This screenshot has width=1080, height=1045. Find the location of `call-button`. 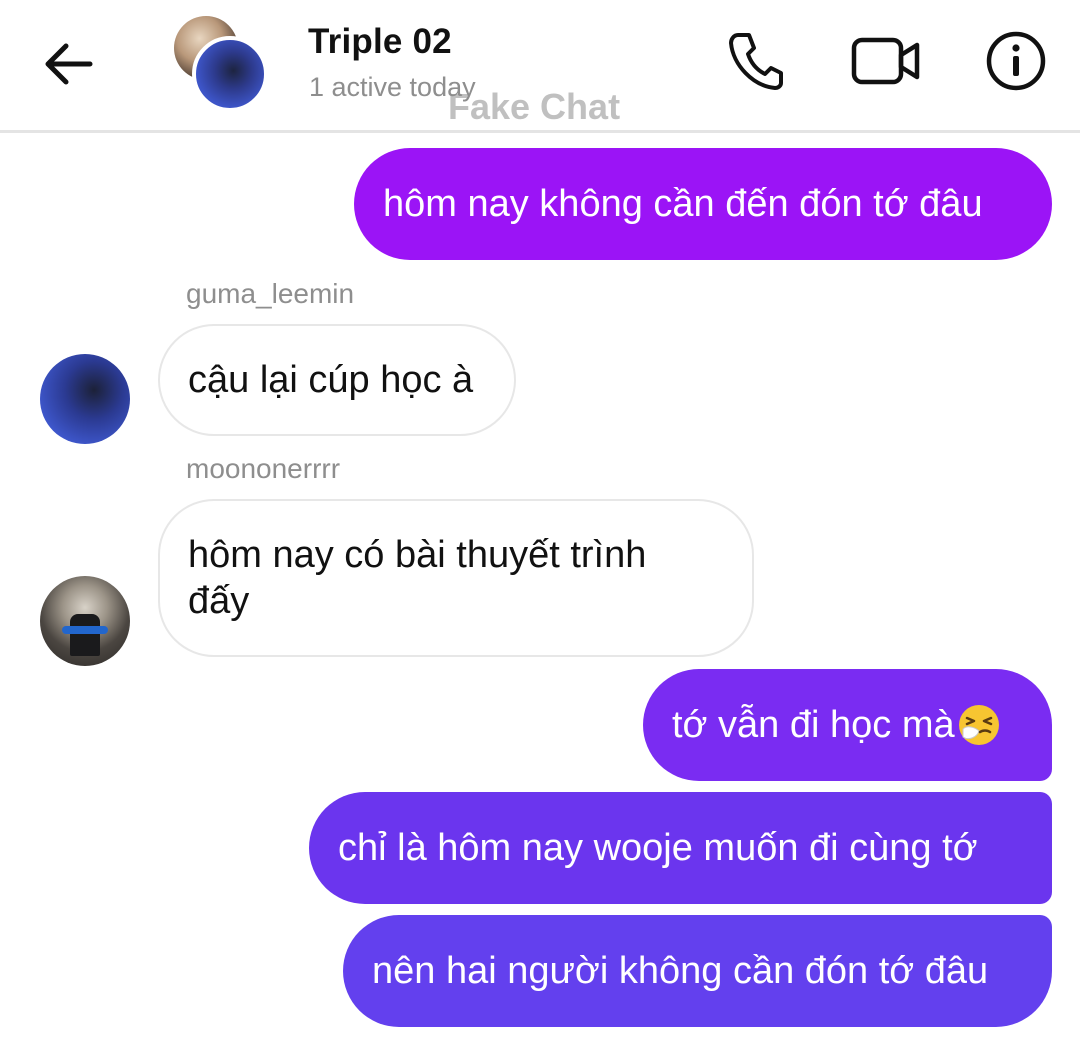

call-button is located at coordinates (755, 61).